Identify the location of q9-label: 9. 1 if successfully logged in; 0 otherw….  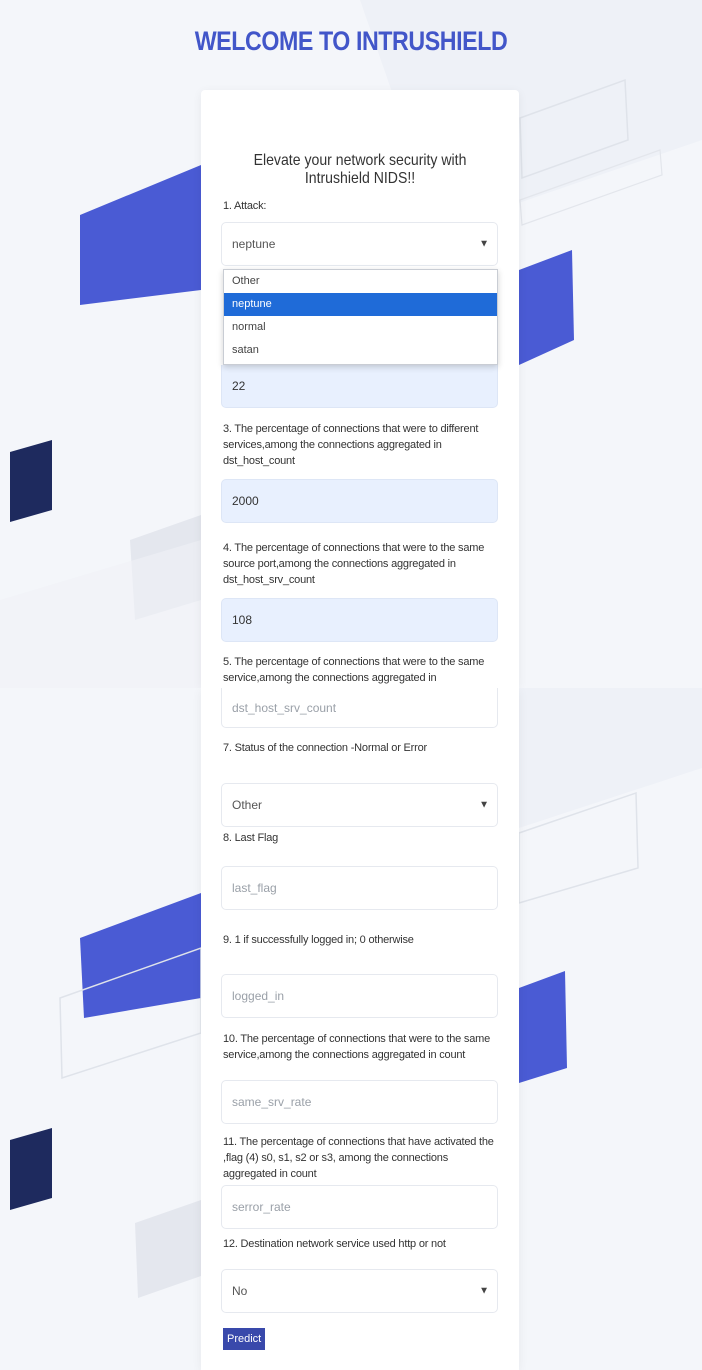
(318, 940).